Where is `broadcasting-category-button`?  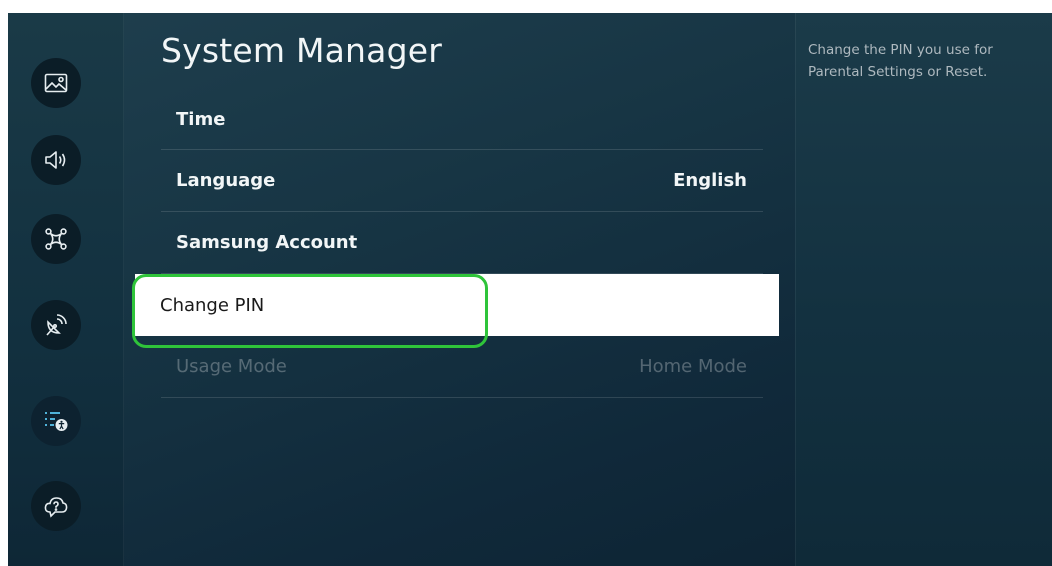 broadcasting-category-button is located at coordinates (56, 325).